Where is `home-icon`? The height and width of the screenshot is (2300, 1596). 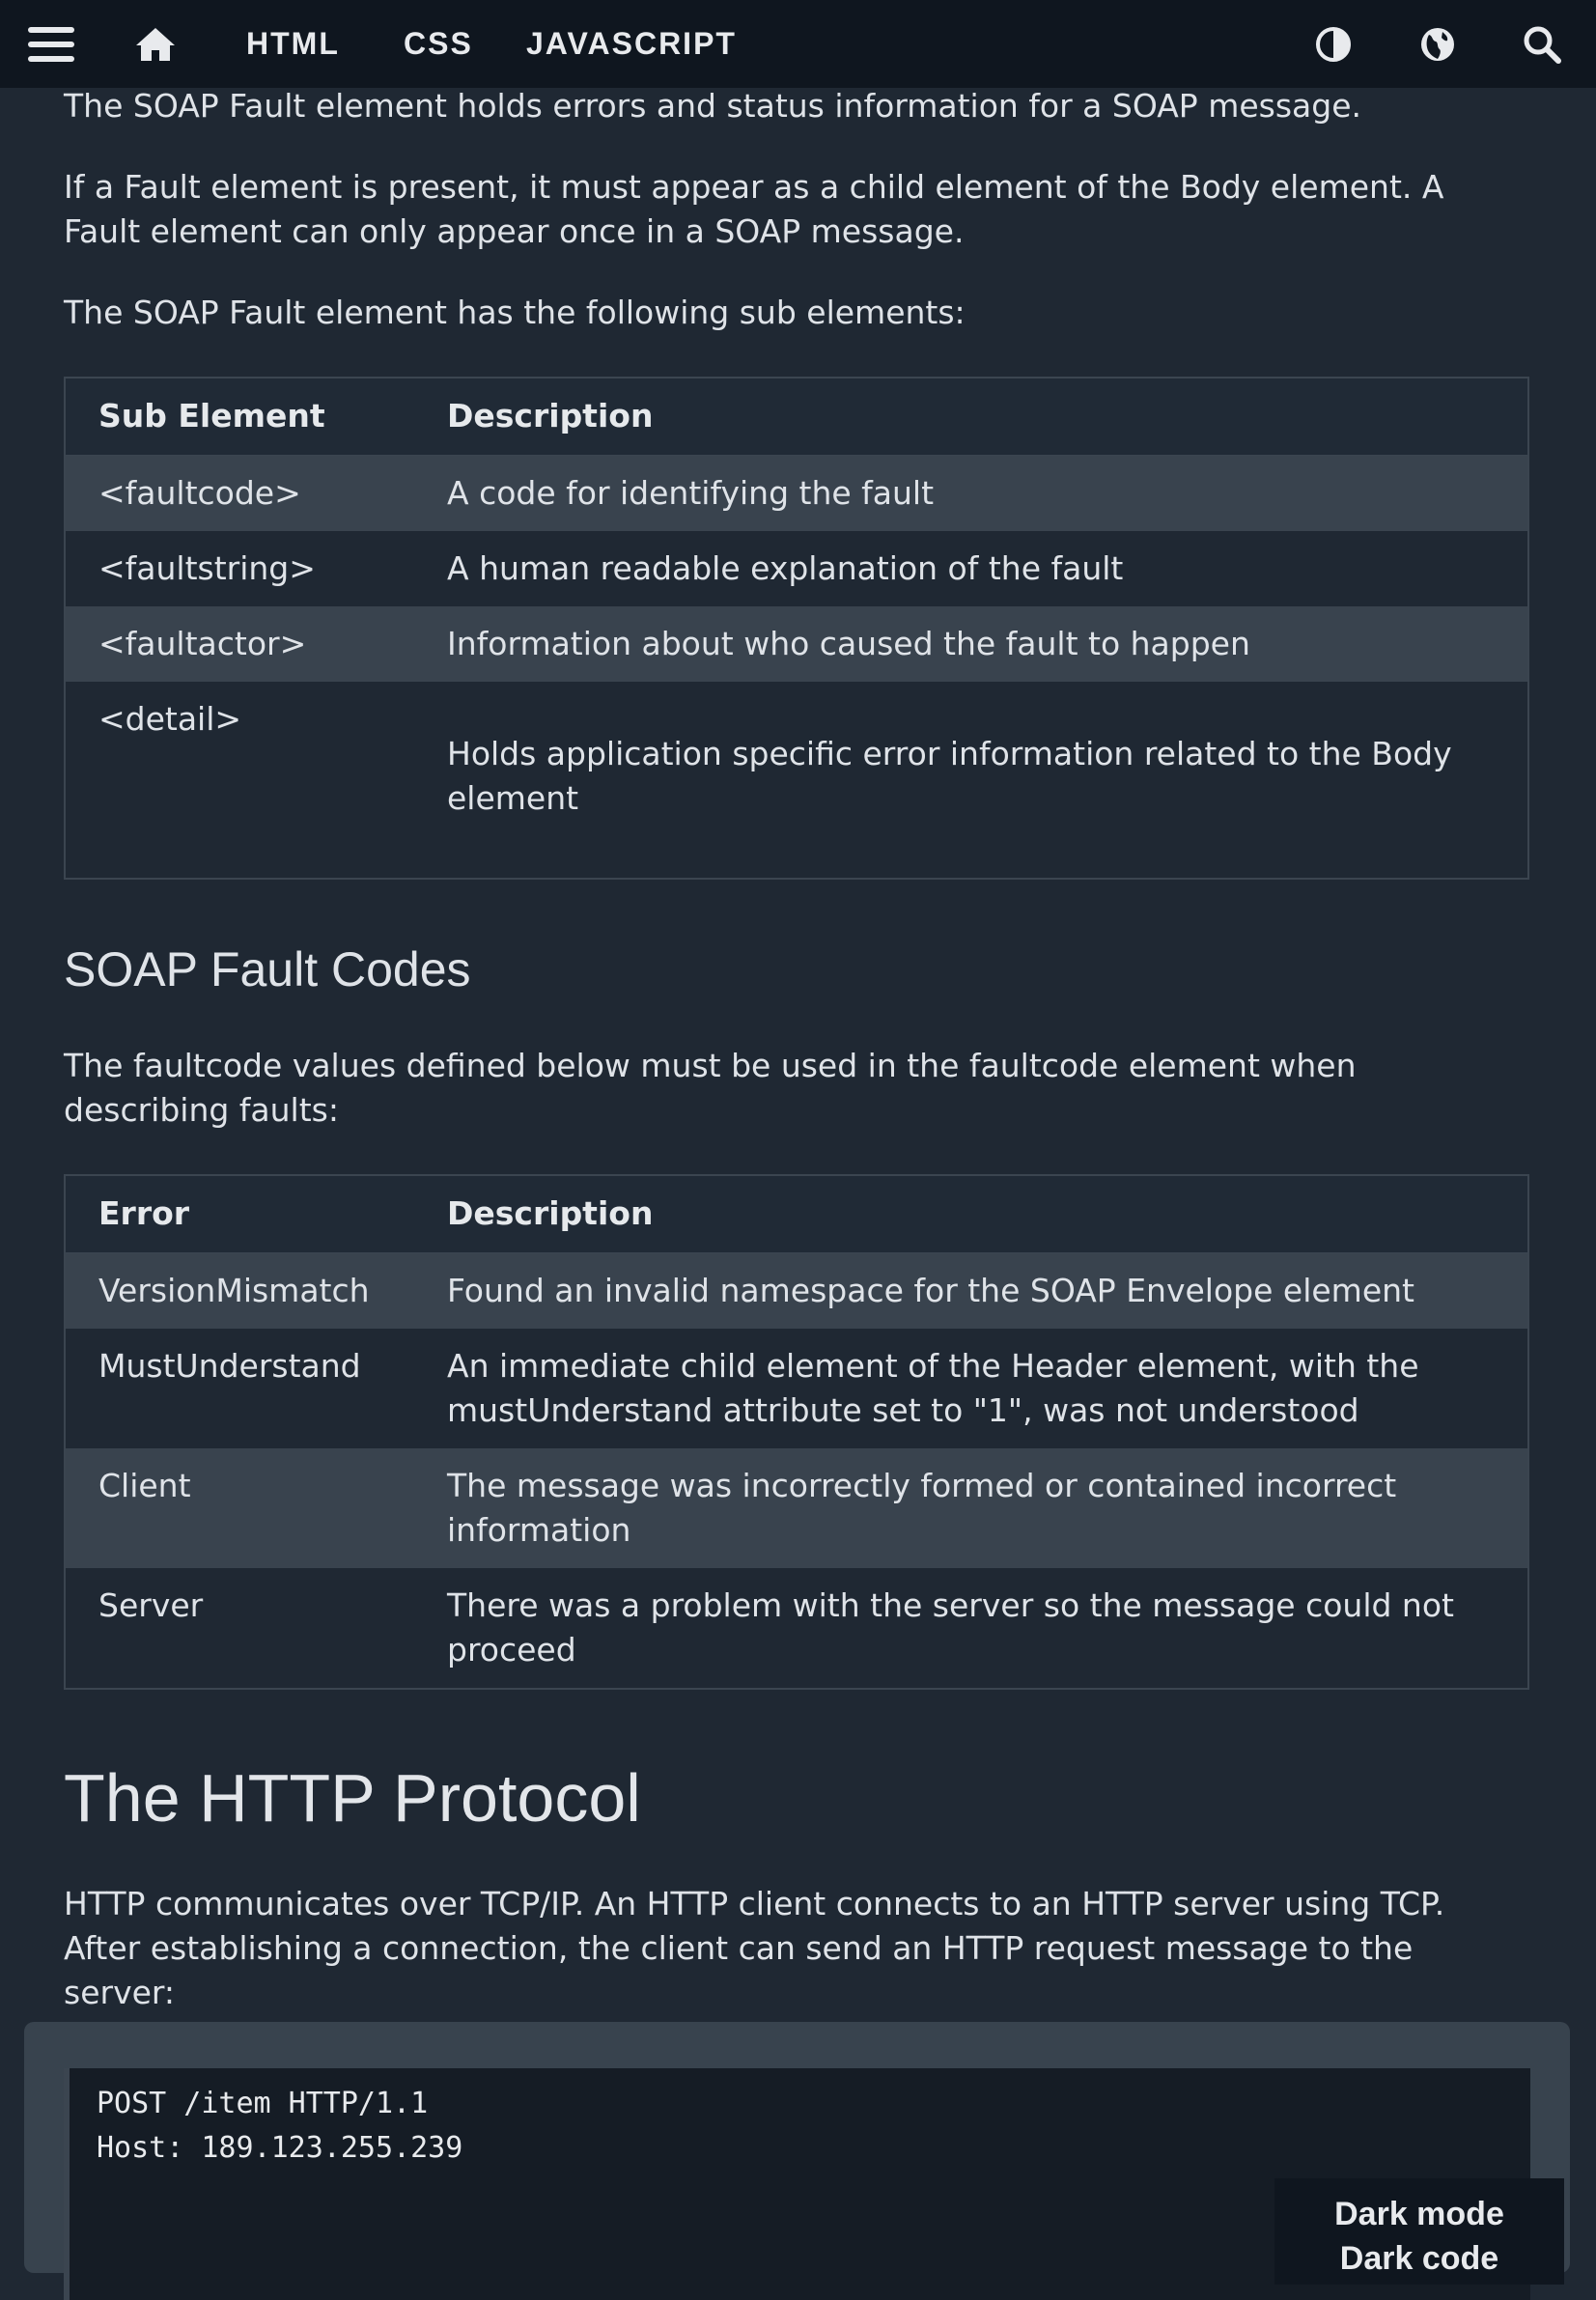 home-icon is located at coordinates (156, 44).